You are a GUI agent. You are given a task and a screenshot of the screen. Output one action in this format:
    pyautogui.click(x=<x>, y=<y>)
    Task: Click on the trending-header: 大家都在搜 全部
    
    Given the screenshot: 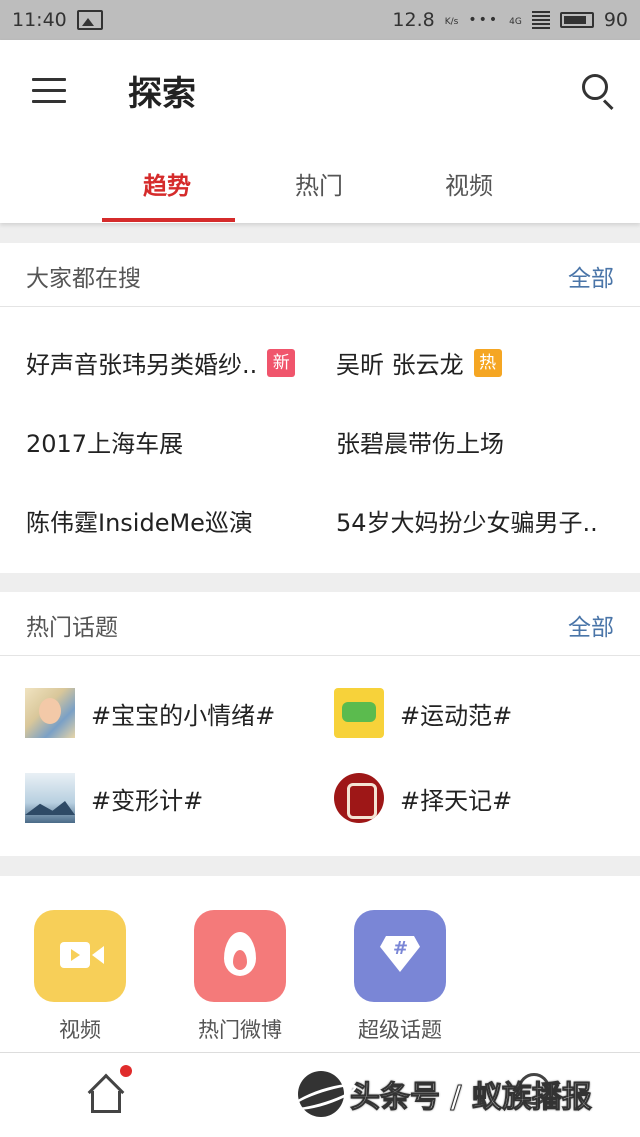 What is the action you would take?
    pyautogui.click(x=320, y=275)
    